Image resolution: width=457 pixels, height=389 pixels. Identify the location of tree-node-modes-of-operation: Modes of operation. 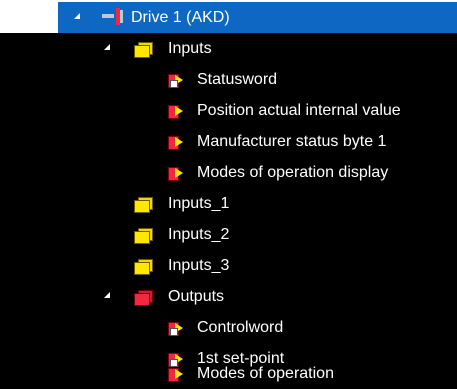
(257, 373).